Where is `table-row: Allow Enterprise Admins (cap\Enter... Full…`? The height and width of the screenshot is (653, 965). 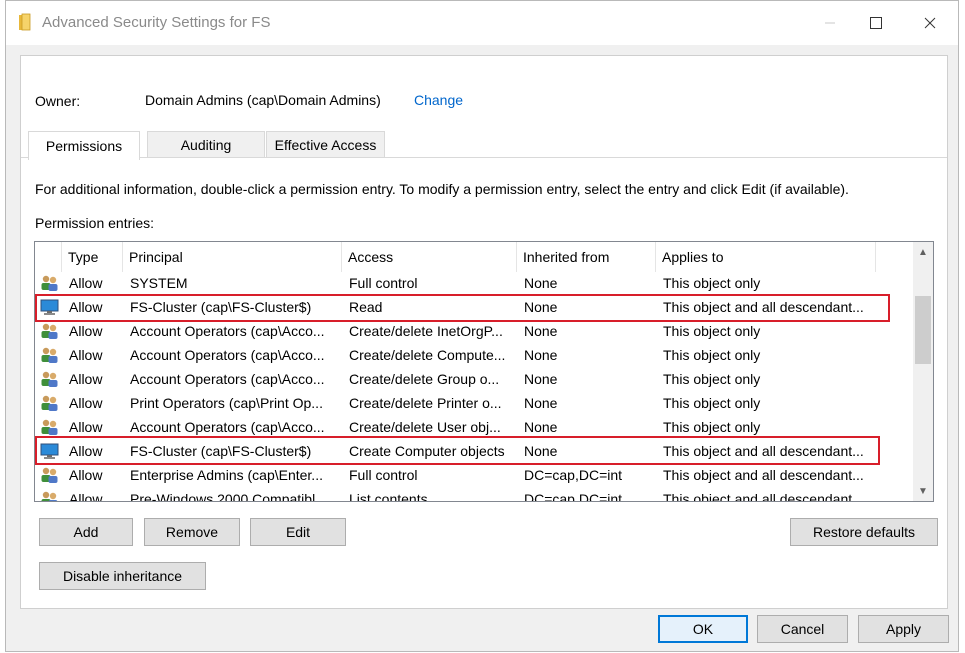
table-row: Allow Enterprise Admins (cap\Enter... Full… is located at coordinates (474, 475).